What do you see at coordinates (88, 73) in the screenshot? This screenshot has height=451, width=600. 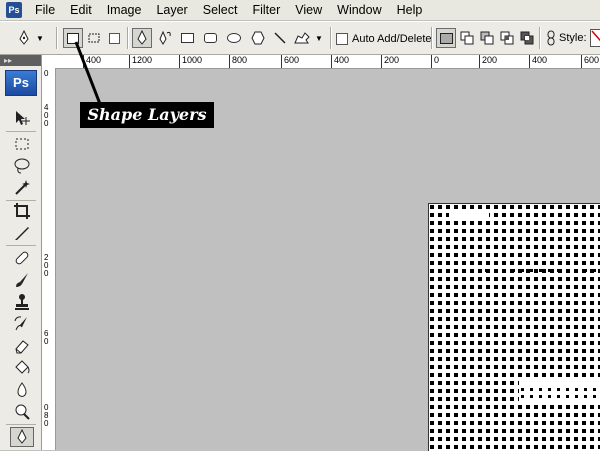 I see `callout-pointer` at bounding box center [88, 73].